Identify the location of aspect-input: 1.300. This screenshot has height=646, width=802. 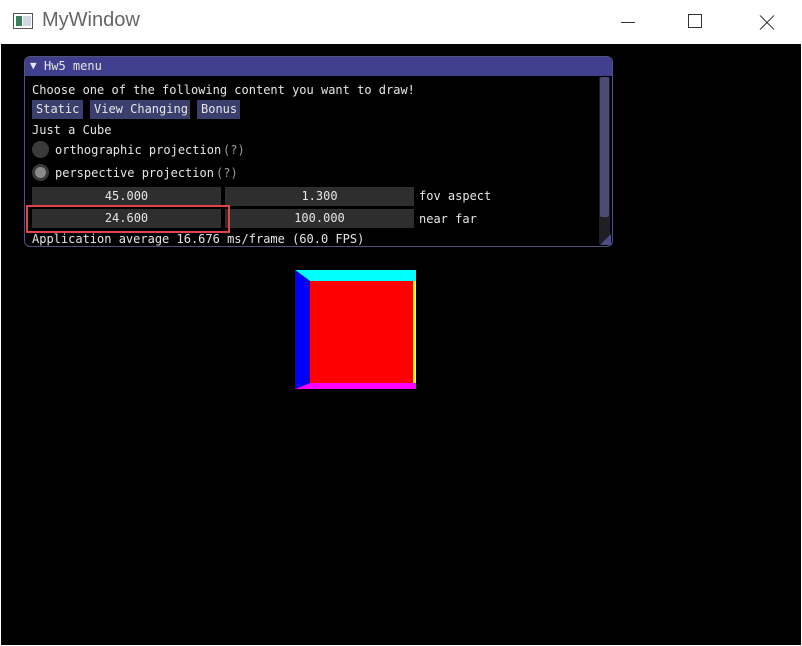
(319, 196).